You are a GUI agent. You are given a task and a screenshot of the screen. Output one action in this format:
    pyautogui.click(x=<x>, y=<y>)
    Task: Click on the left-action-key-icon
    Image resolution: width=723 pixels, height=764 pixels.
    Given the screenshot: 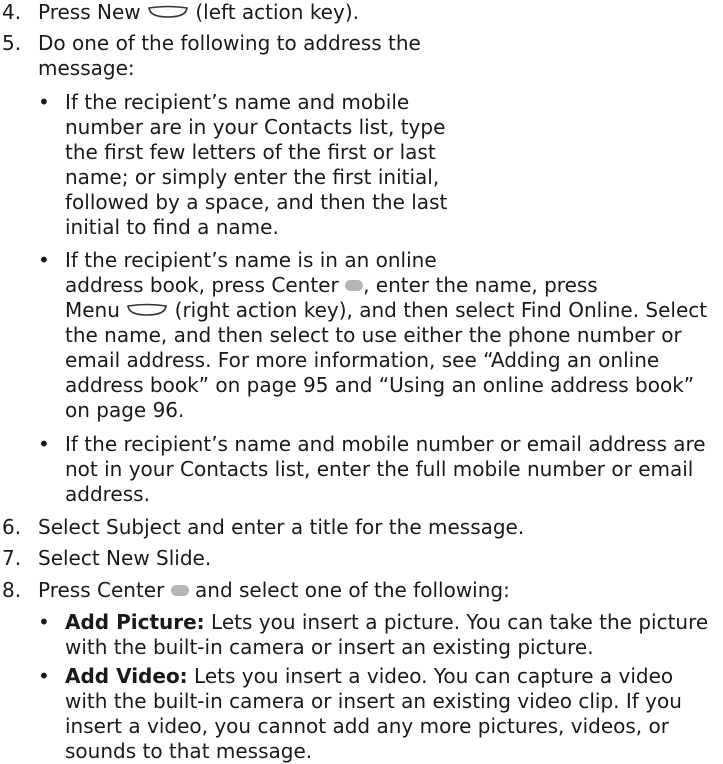 What is the action you would take?
    pyautogui.click(x=168, y=12)
    